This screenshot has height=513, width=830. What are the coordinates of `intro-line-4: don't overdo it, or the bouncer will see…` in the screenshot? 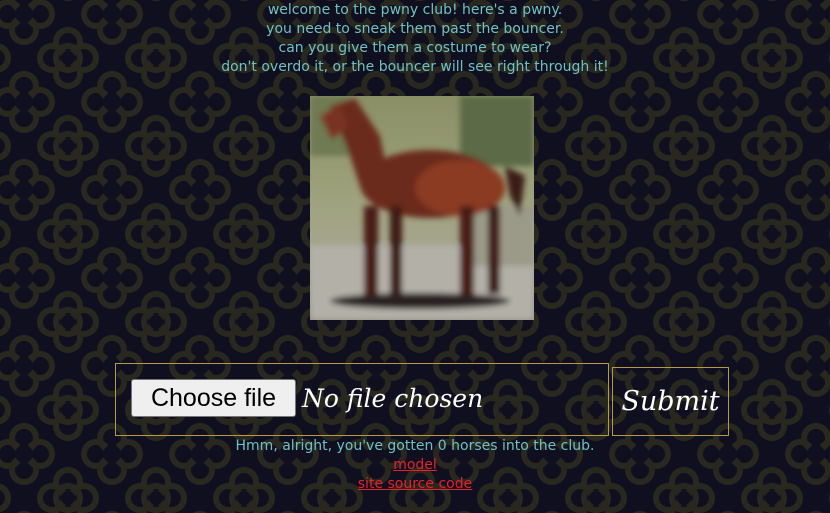 It's located at (415, 67).